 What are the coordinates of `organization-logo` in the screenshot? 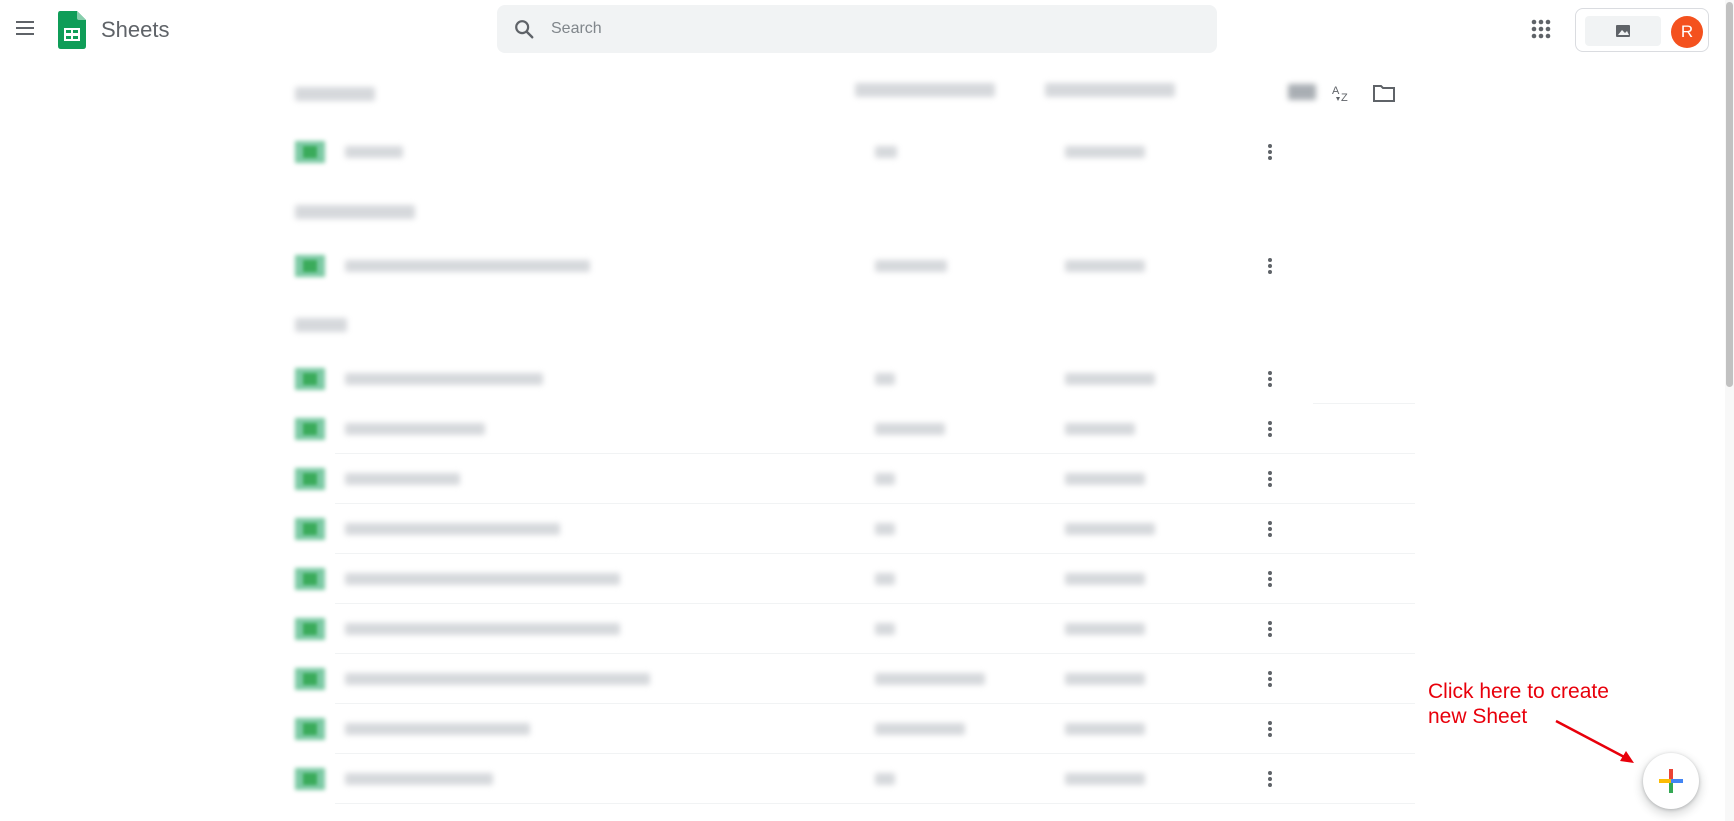 It's located at (1623, 31).